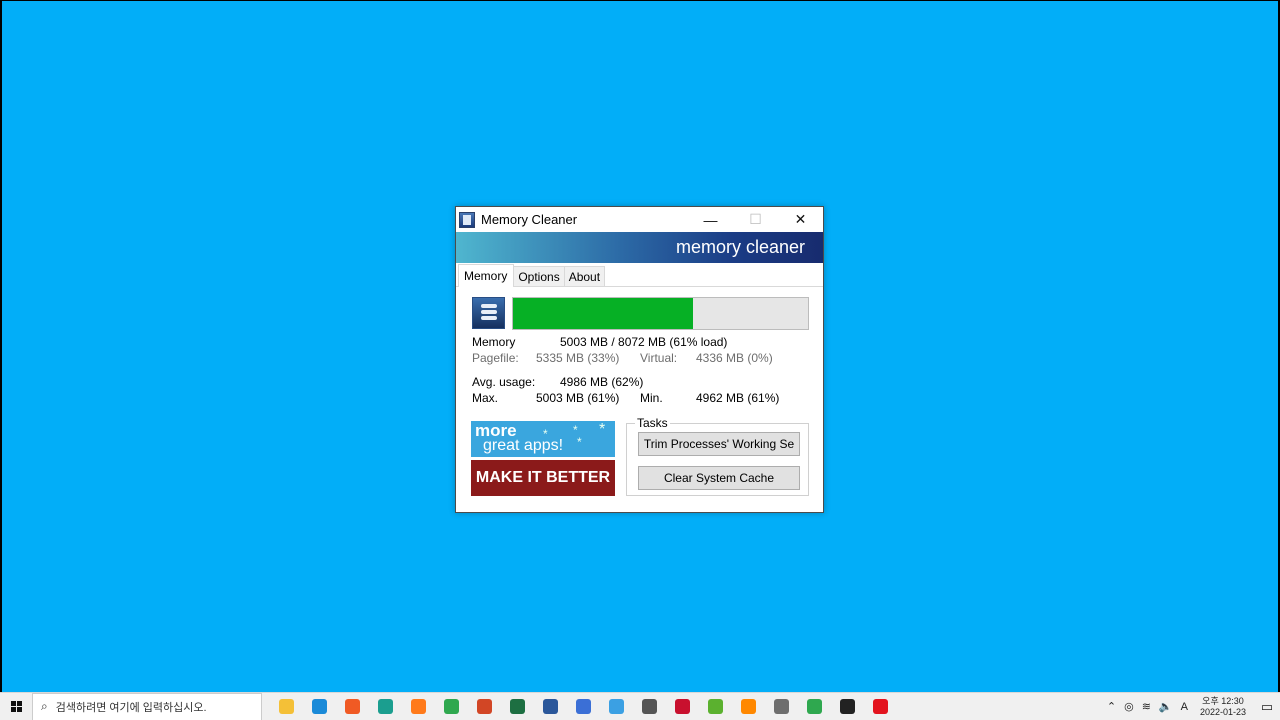 This screenshot has width=1280, height=720. What do you see at coordinates (719, 478) in the screenshot?
I see `clear-system-cache-button: Clear System Cache` at bounding box center [719, 478].